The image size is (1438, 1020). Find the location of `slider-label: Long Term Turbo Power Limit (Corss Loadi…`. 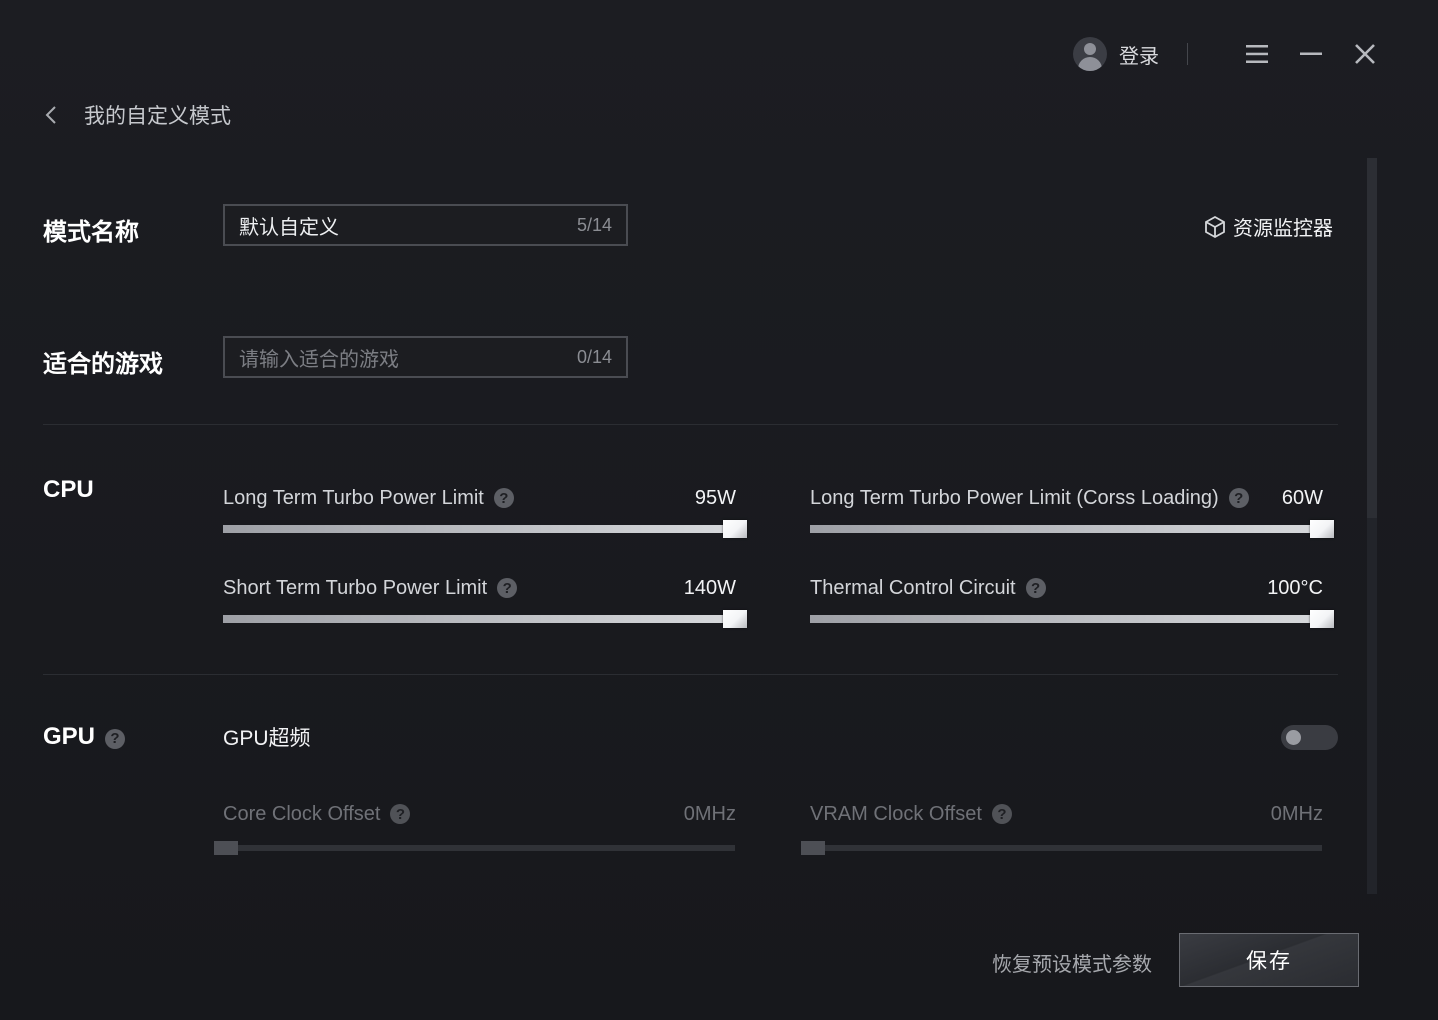

slider-label: Long Term Turbo Power Limit (Corss Loadi… is located at coordinates (1014, 497).